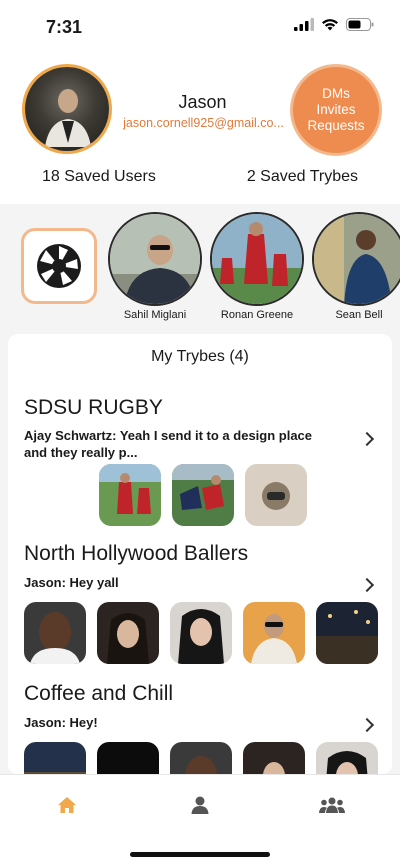  I want to click on trybe-last-message: Jason: Hey yall, so click(71, 582).